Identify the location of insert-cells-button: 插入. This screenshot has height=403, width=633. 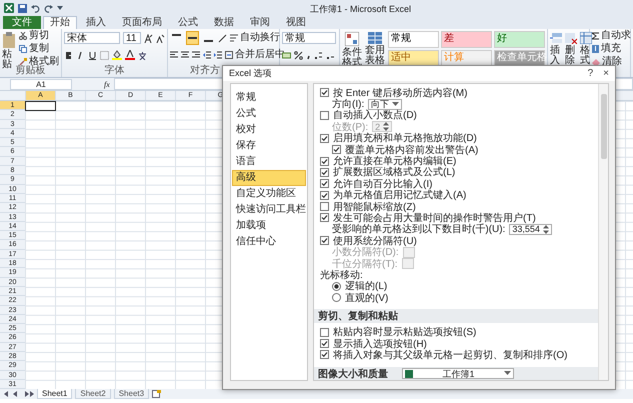
(556, 48).